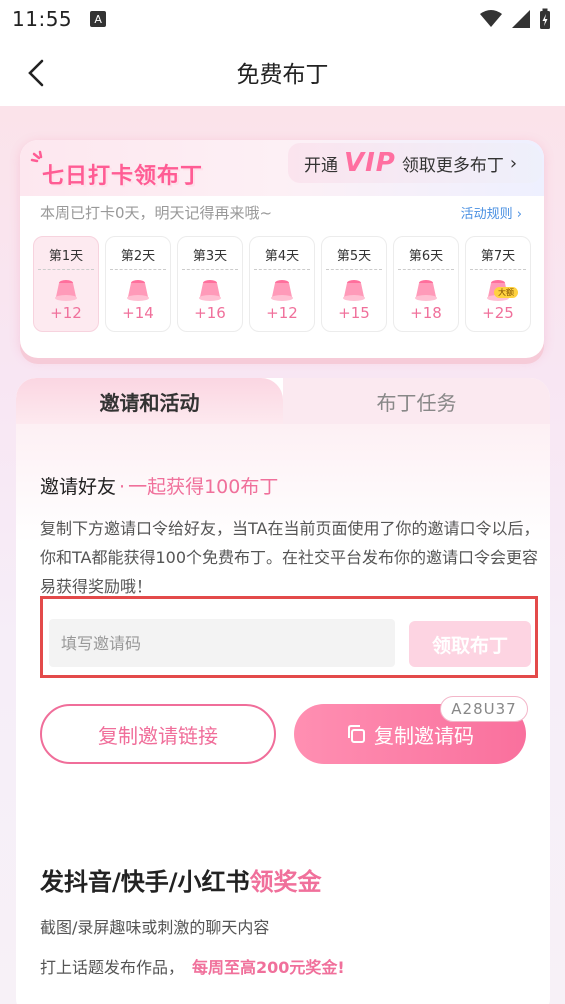  What do you see at coordinates (356, 734) in the screenshot?
I see `copy-icon` at bounding box center [356, 734].